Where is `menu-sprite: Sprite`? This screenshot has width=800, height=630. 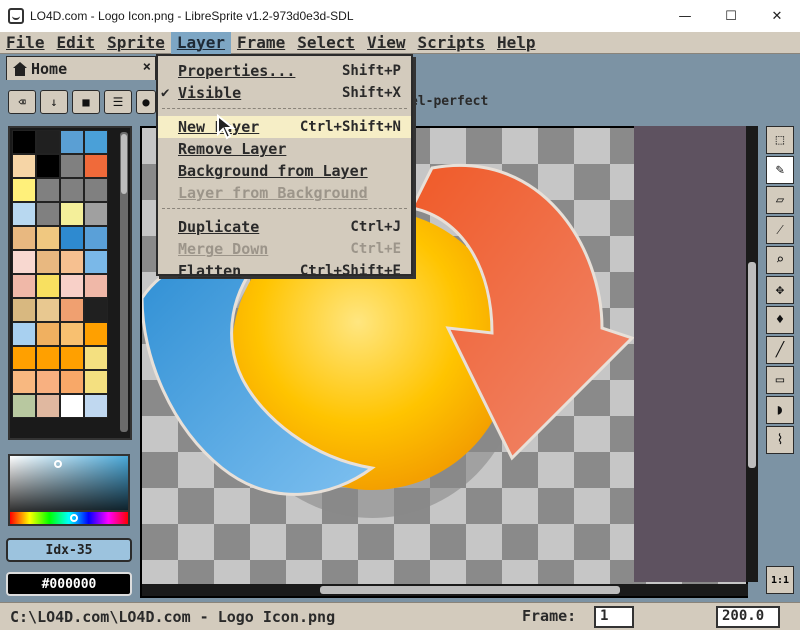
menu-sprite: Sprite is located at coordinates (136, 43).